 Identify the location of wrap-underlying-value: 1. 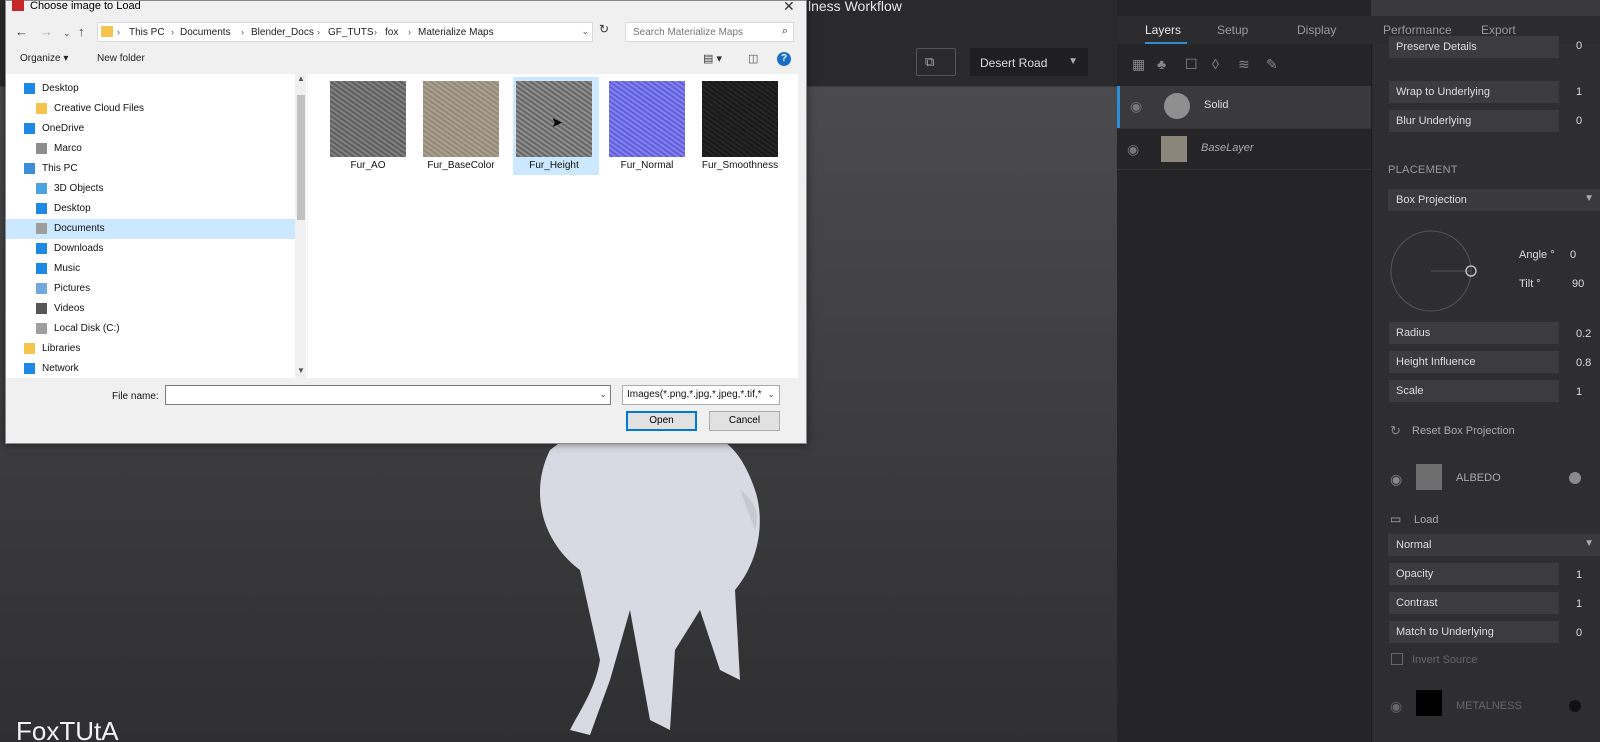
(1579, 92).